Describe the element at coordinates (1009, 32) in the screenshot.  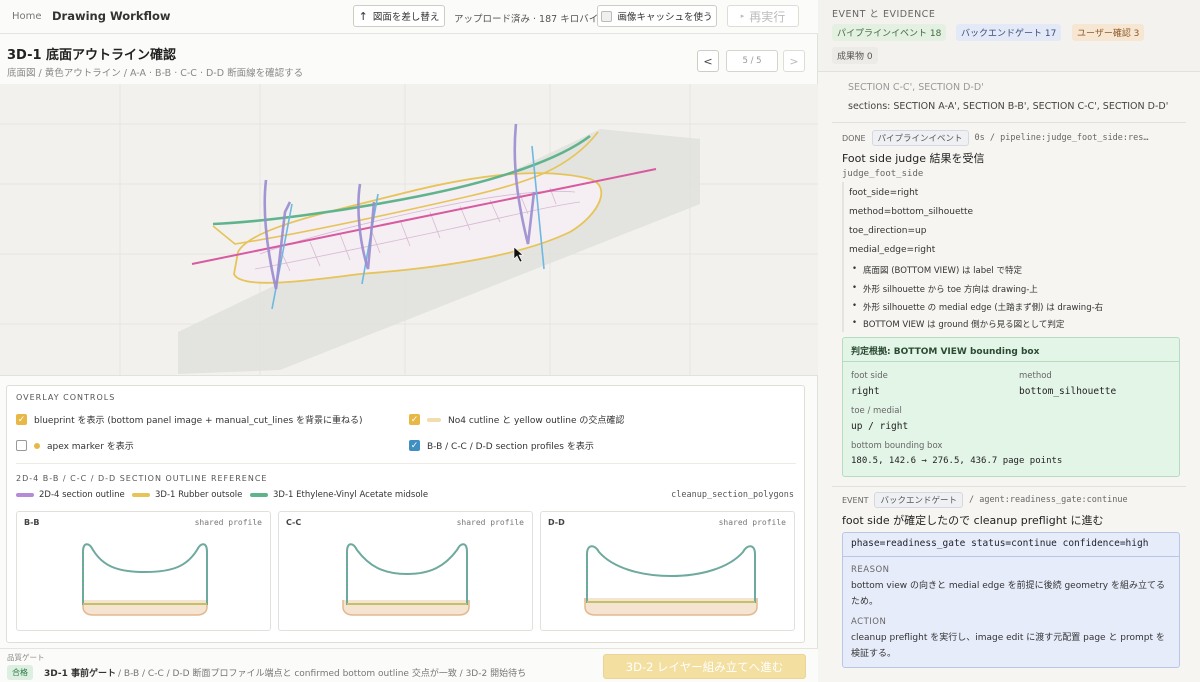
I see `filter-chip-backend-gate: バックエンドゲート 17` at that location.